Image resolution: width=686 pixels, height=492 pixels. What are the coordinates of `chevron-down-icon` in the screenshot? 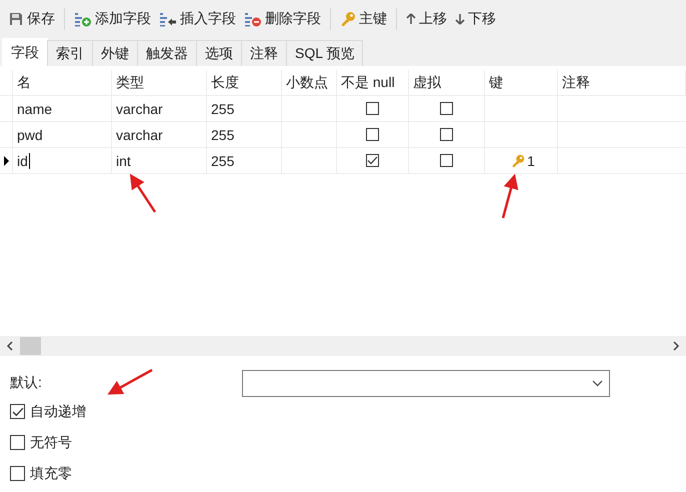 It's located at (597, 383).